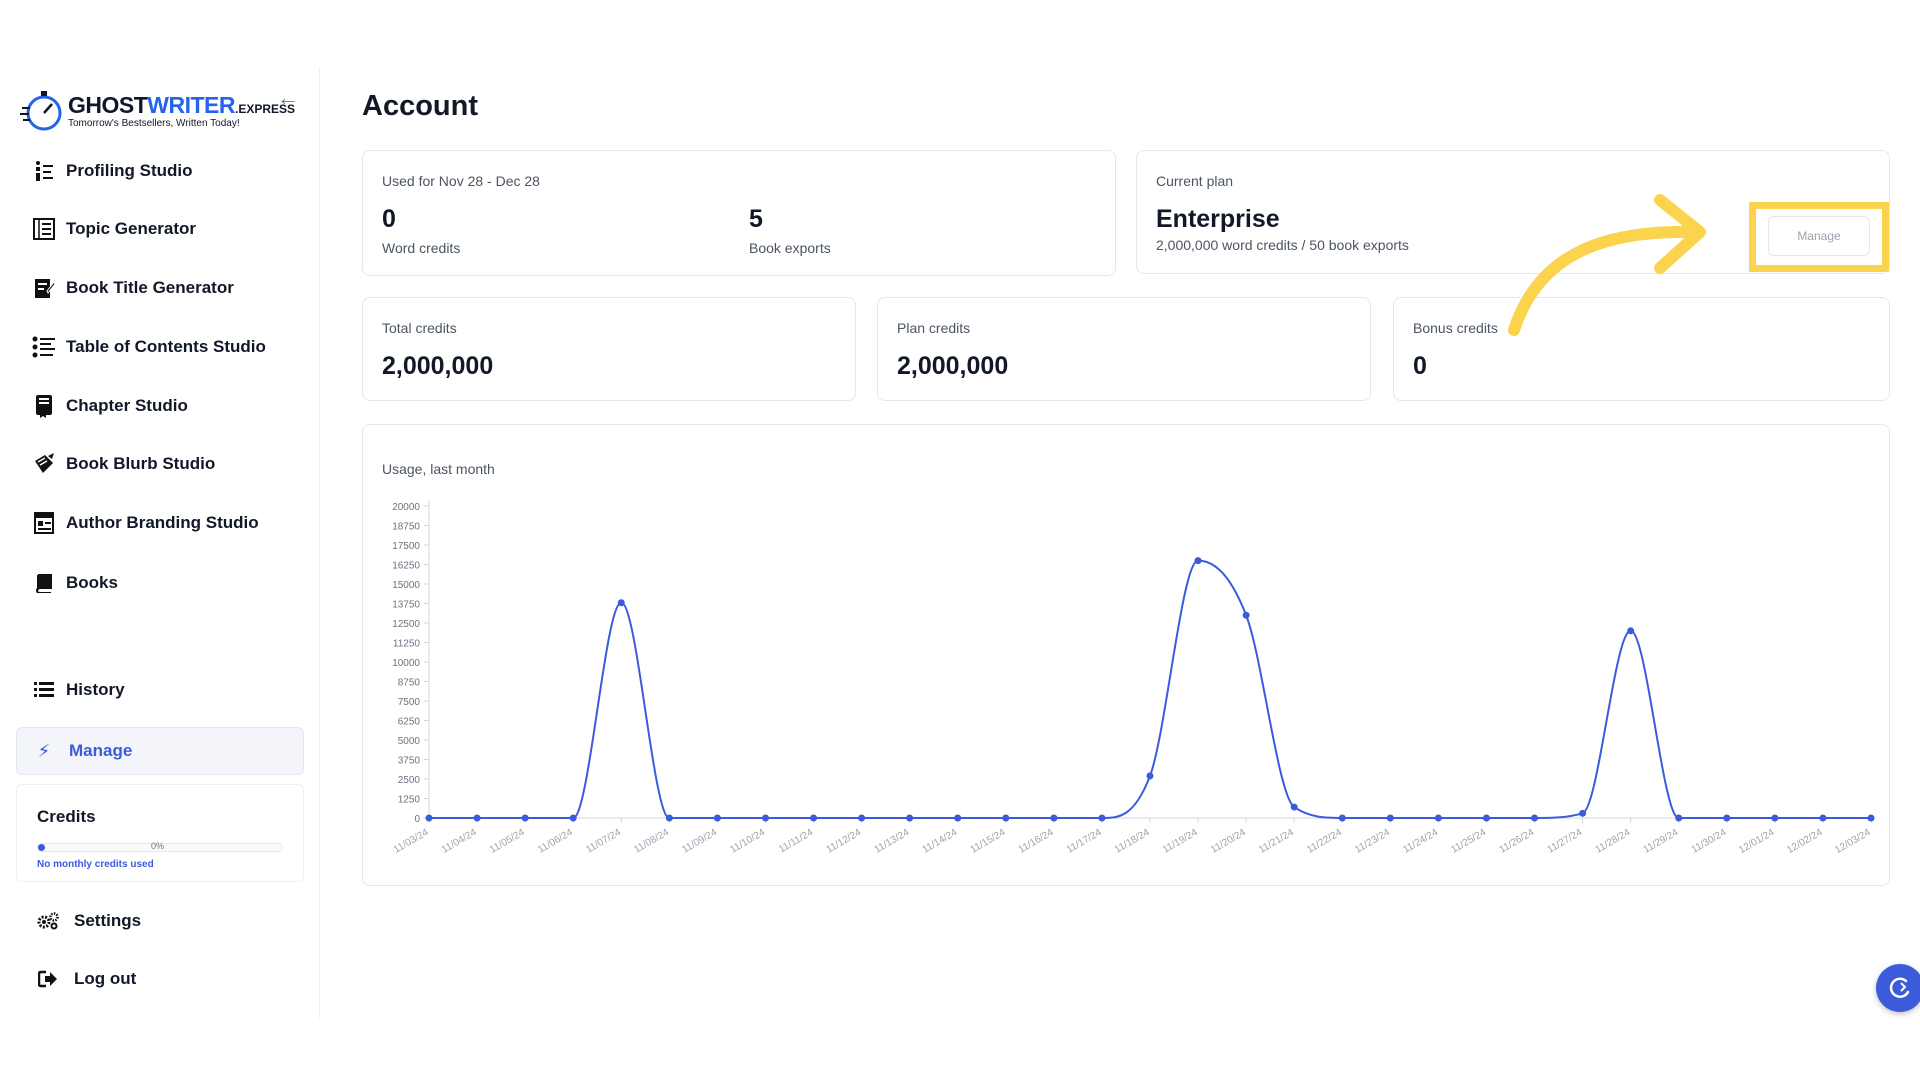 The height and width of the screenshot is (1080, 1920). I want to click on bonus-credits-value: 0, so click(1420, 366).